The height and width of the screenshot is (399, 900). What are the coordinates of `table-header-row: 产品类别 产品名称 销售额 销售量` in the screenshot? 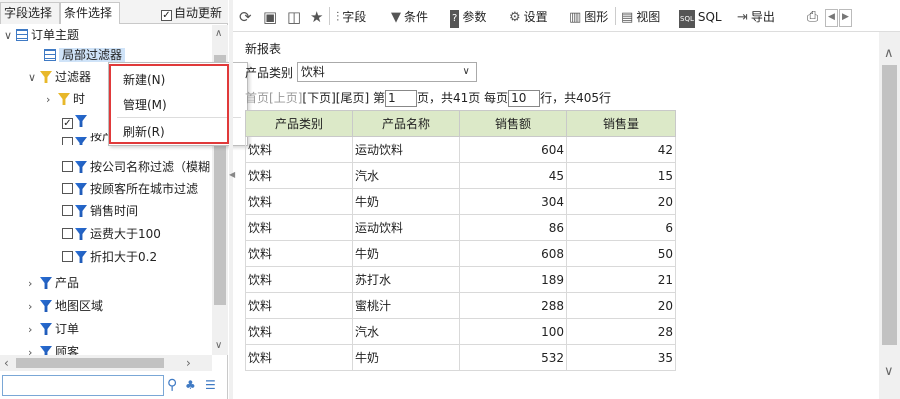 It's located at (460, 123).